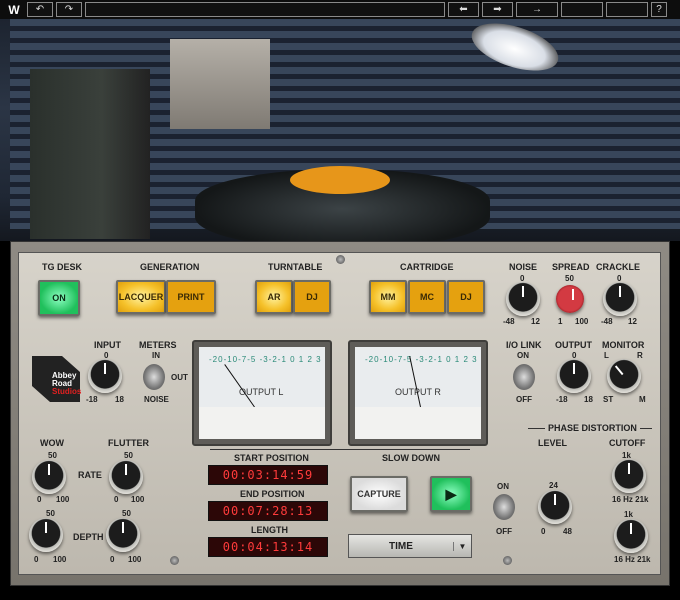 The image size is (680, 600). What do you see at coordinates (624, 376) in the screenshot?
I see `monitor-selector` at bounding box center [624, 376].